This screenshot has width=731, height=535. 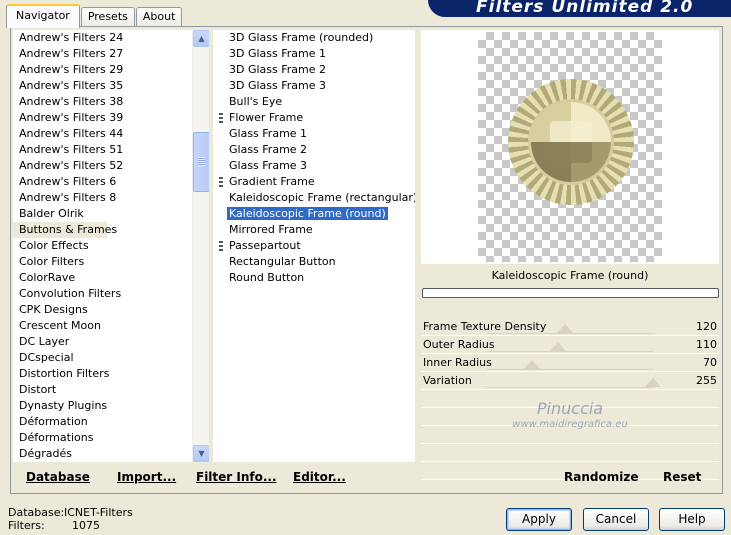 What do you see at coordinates (265, 245) in the screenshot?
I see `filter-item-label: Passepartout` at bounding box center [265, 245].